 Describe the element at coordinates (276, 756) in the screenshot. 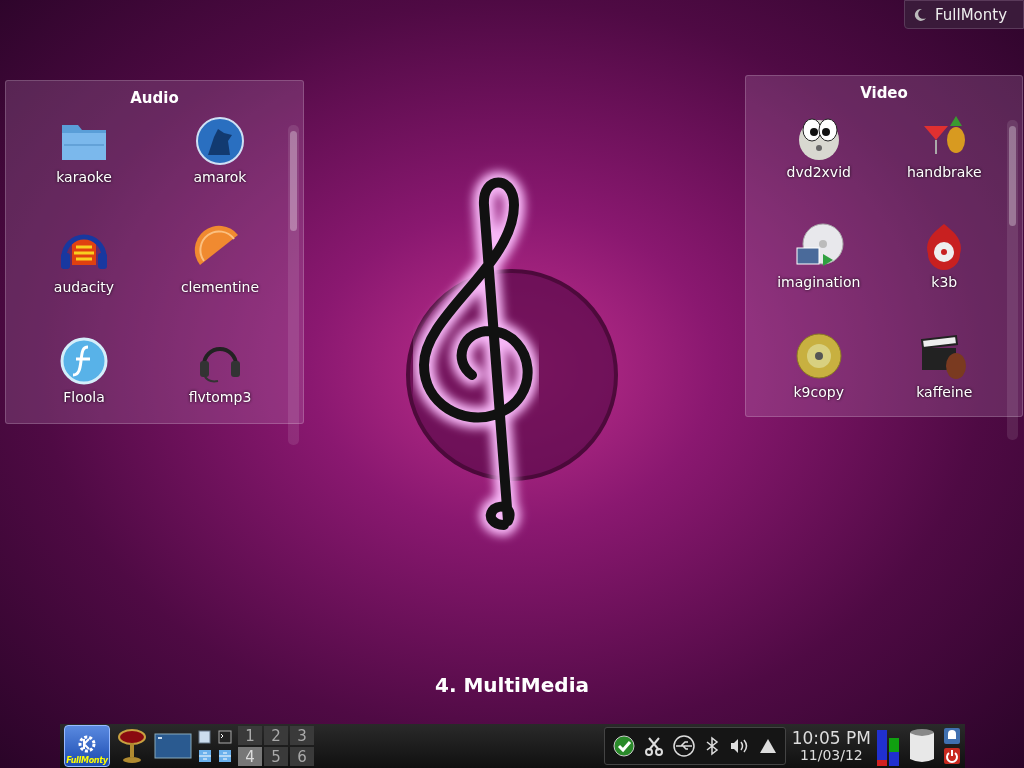

I see `virtual-desktop: 5` at that location.